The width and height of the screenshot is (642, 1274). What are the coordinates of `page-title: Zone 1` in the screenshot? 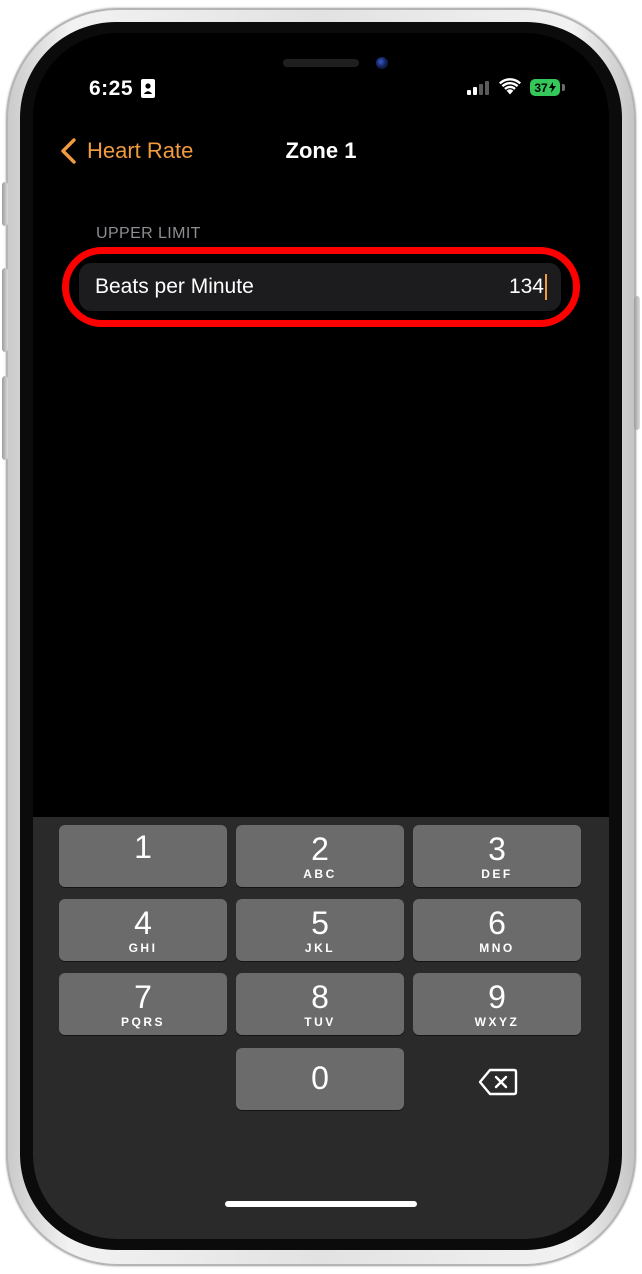 It's located at (321, 150).